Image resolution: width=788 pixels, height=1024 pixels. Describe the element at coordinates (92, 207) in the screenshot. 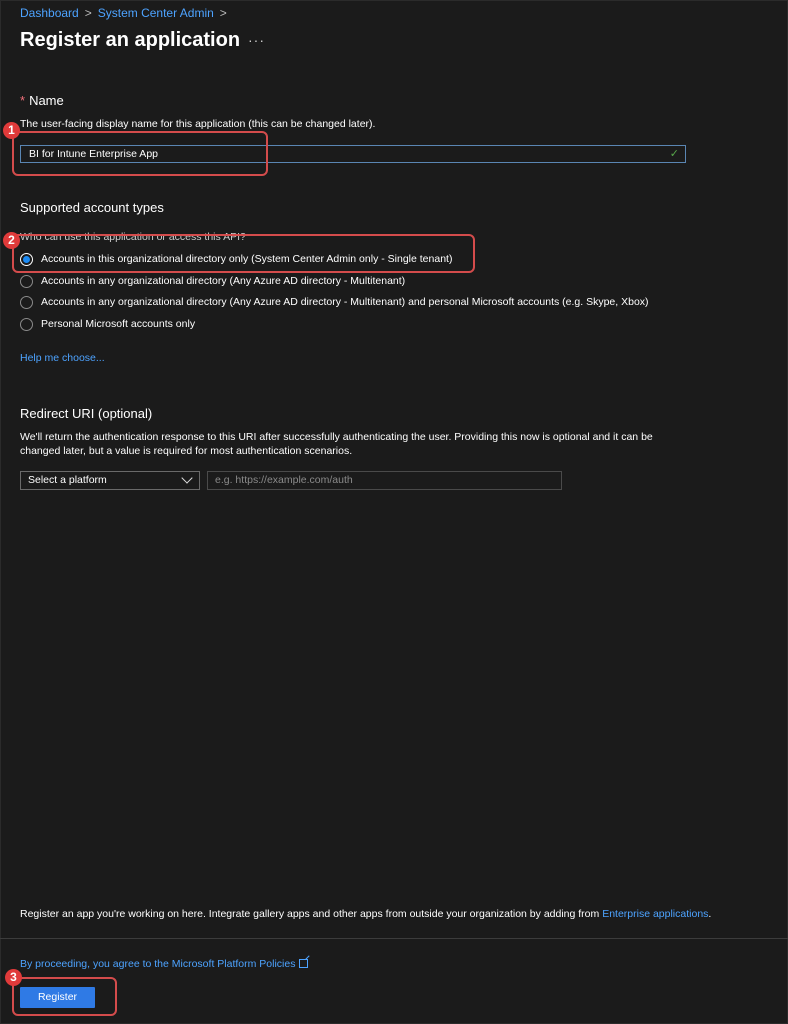

I see `account-types-heading: Supported account types` at that location.